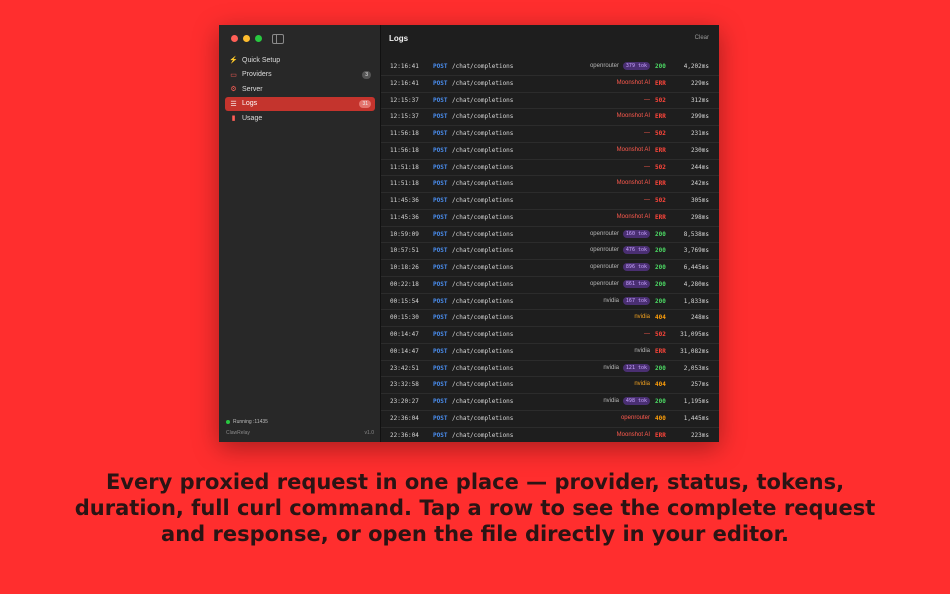 The width and height of the screenshot is (950, 594). What do you see at coordinates (699, 150) in the screenshot?
I see `log-duration: 230ms` at bounding box center [699, 150].